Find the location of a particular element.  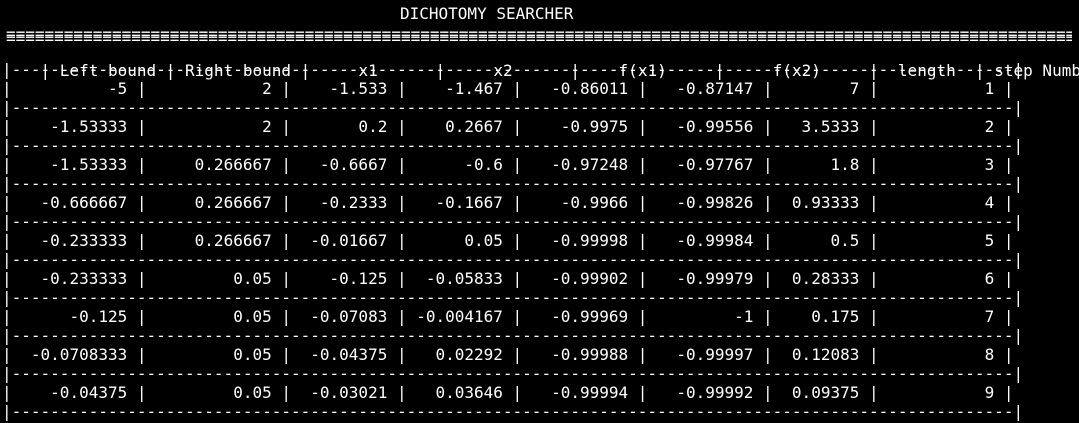

table-cell: -0.0708333 | is located at coordinates (79, 354).